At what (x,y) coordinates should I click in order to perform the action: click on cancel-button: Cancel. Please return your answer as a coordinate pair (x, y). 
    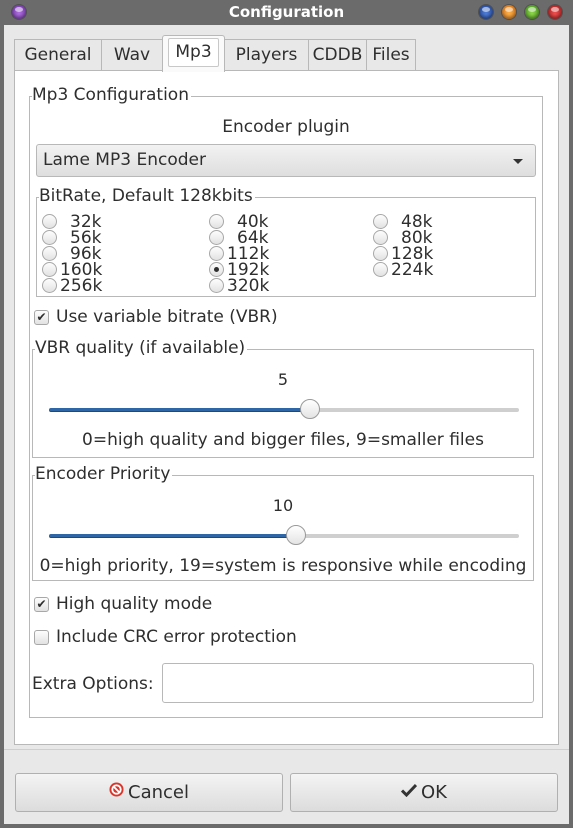
    Looking at the image, I should click on (149, 792).